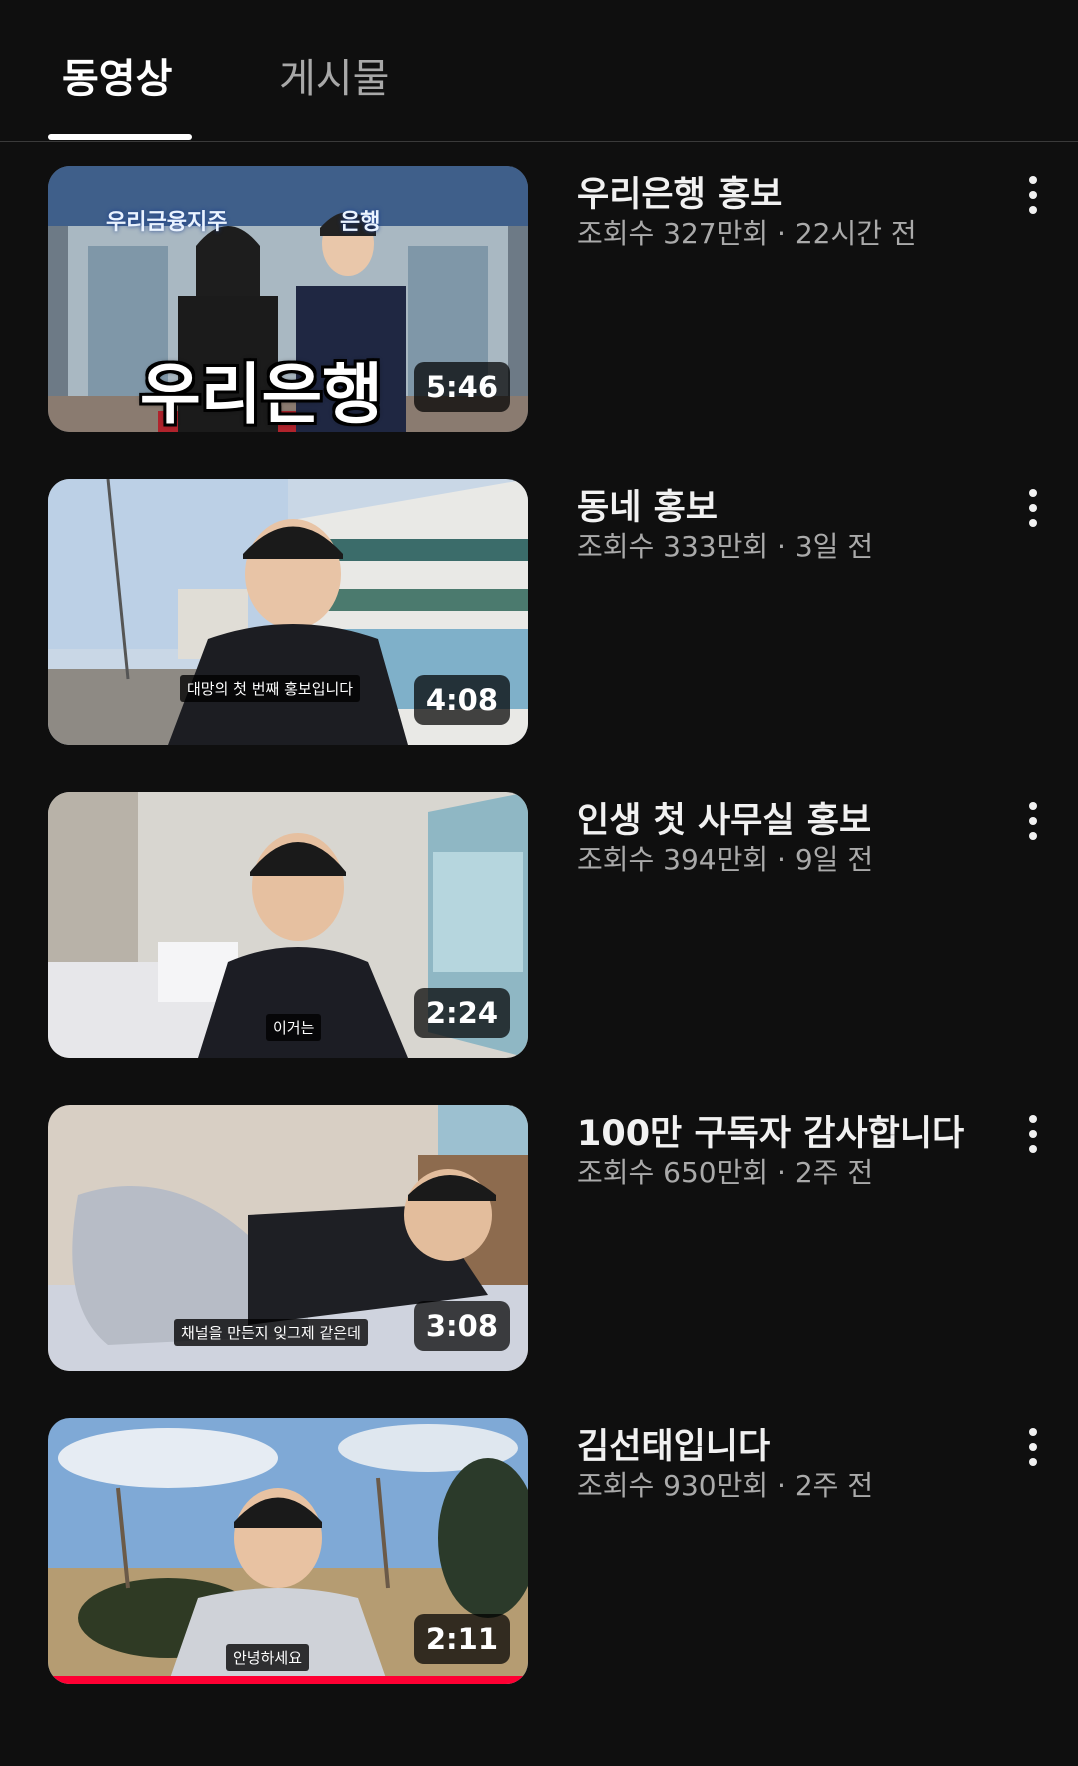 The image size is (1078, 1766). I want to click on video-thumbnail: 이거는 2:24, so click(288, 925).